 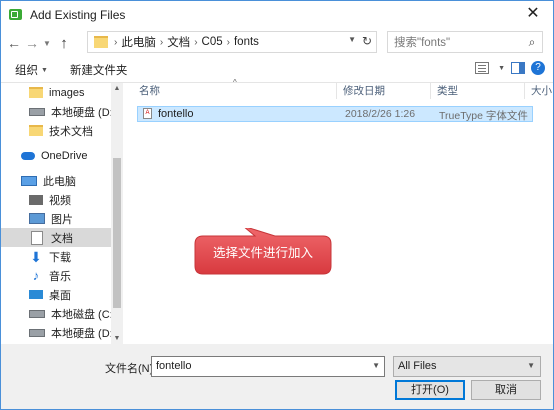 I want to click on filename-dropdown-icon: ▼, so click(x=376, y=365).